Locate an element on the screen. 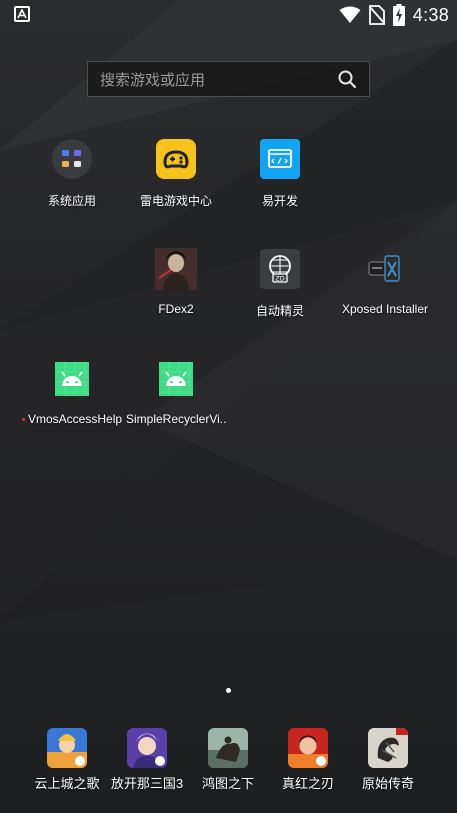  dock-app-label: 原始传奇 is located at coordinates (387, 783).